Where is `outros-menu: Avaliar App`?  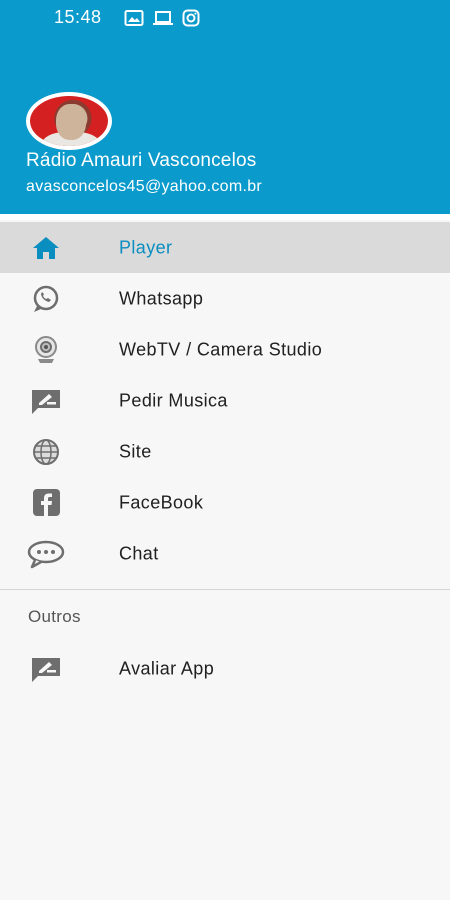 outros-menu: Avaliar App is located at coordinates (225, 668).